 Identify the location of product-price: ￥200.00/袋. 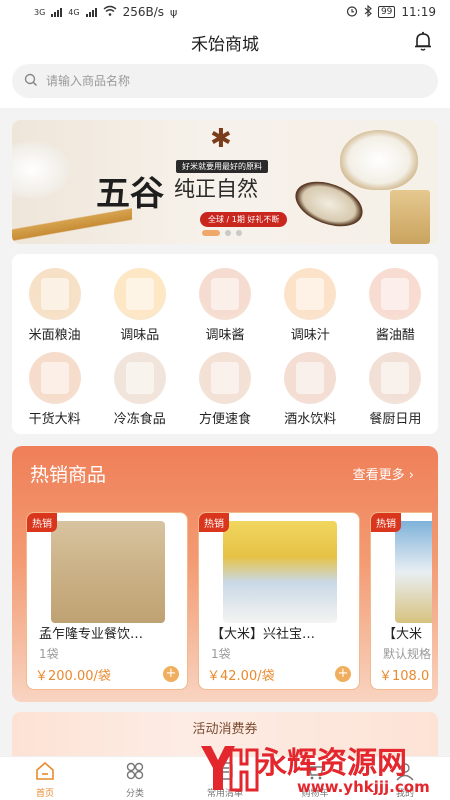
(73, 676).